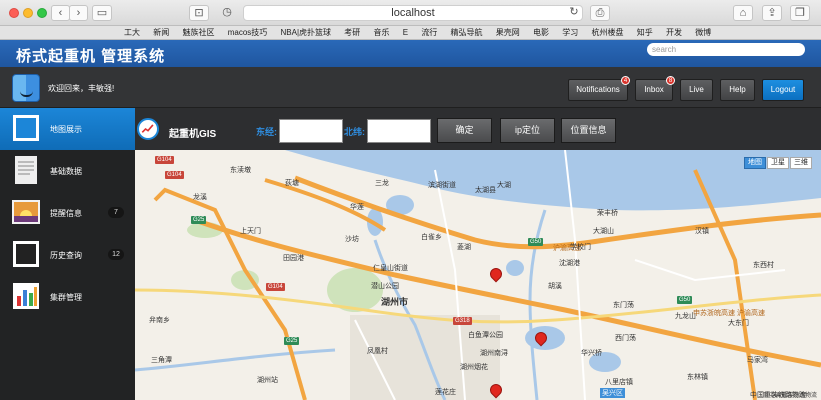 The image size is (821, 400). I want to click on browser-toolbar: ‹ › ▭ ⊡ ◷ localhost ↻ ⎙ ⌂ ⇪ ❐, so click(410, 13).